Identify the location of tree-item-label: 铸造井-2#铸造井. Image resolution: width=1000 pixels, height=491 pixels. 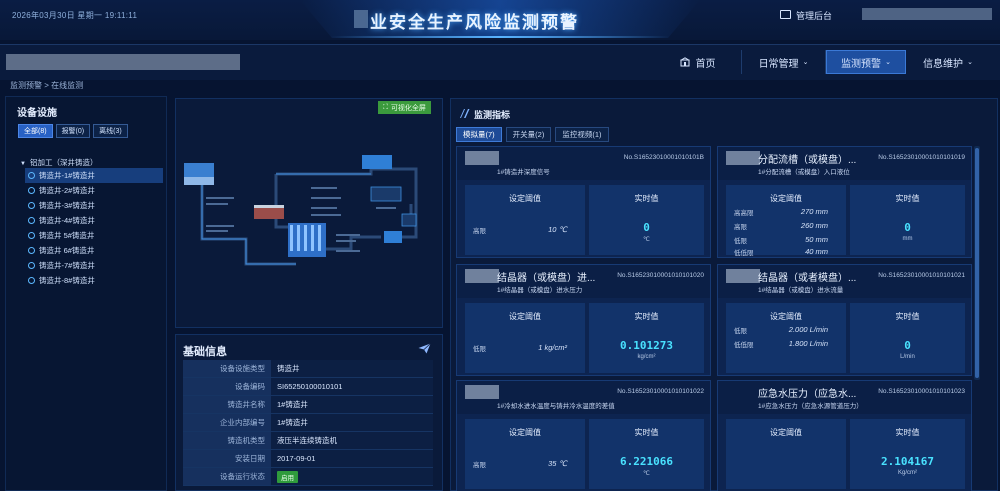
(67, 190).